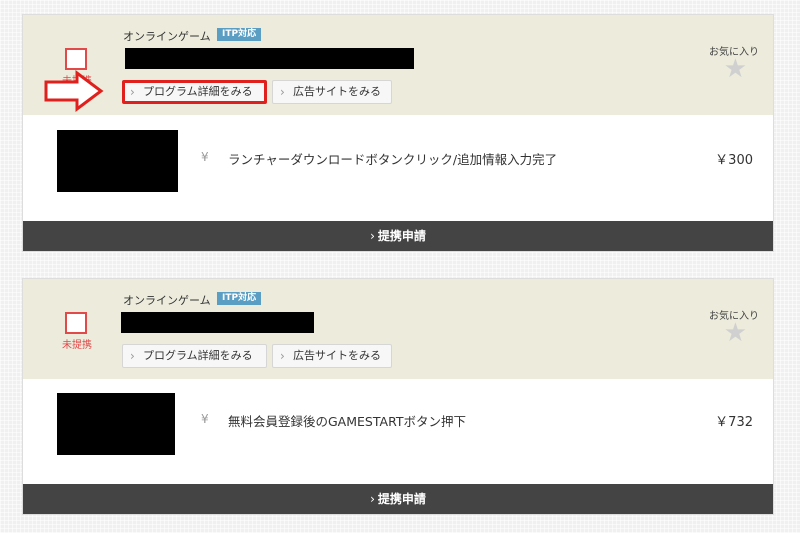 This screenshot has width=800, height=533. I want to click on arrow-right-icon, so click(74, 91).